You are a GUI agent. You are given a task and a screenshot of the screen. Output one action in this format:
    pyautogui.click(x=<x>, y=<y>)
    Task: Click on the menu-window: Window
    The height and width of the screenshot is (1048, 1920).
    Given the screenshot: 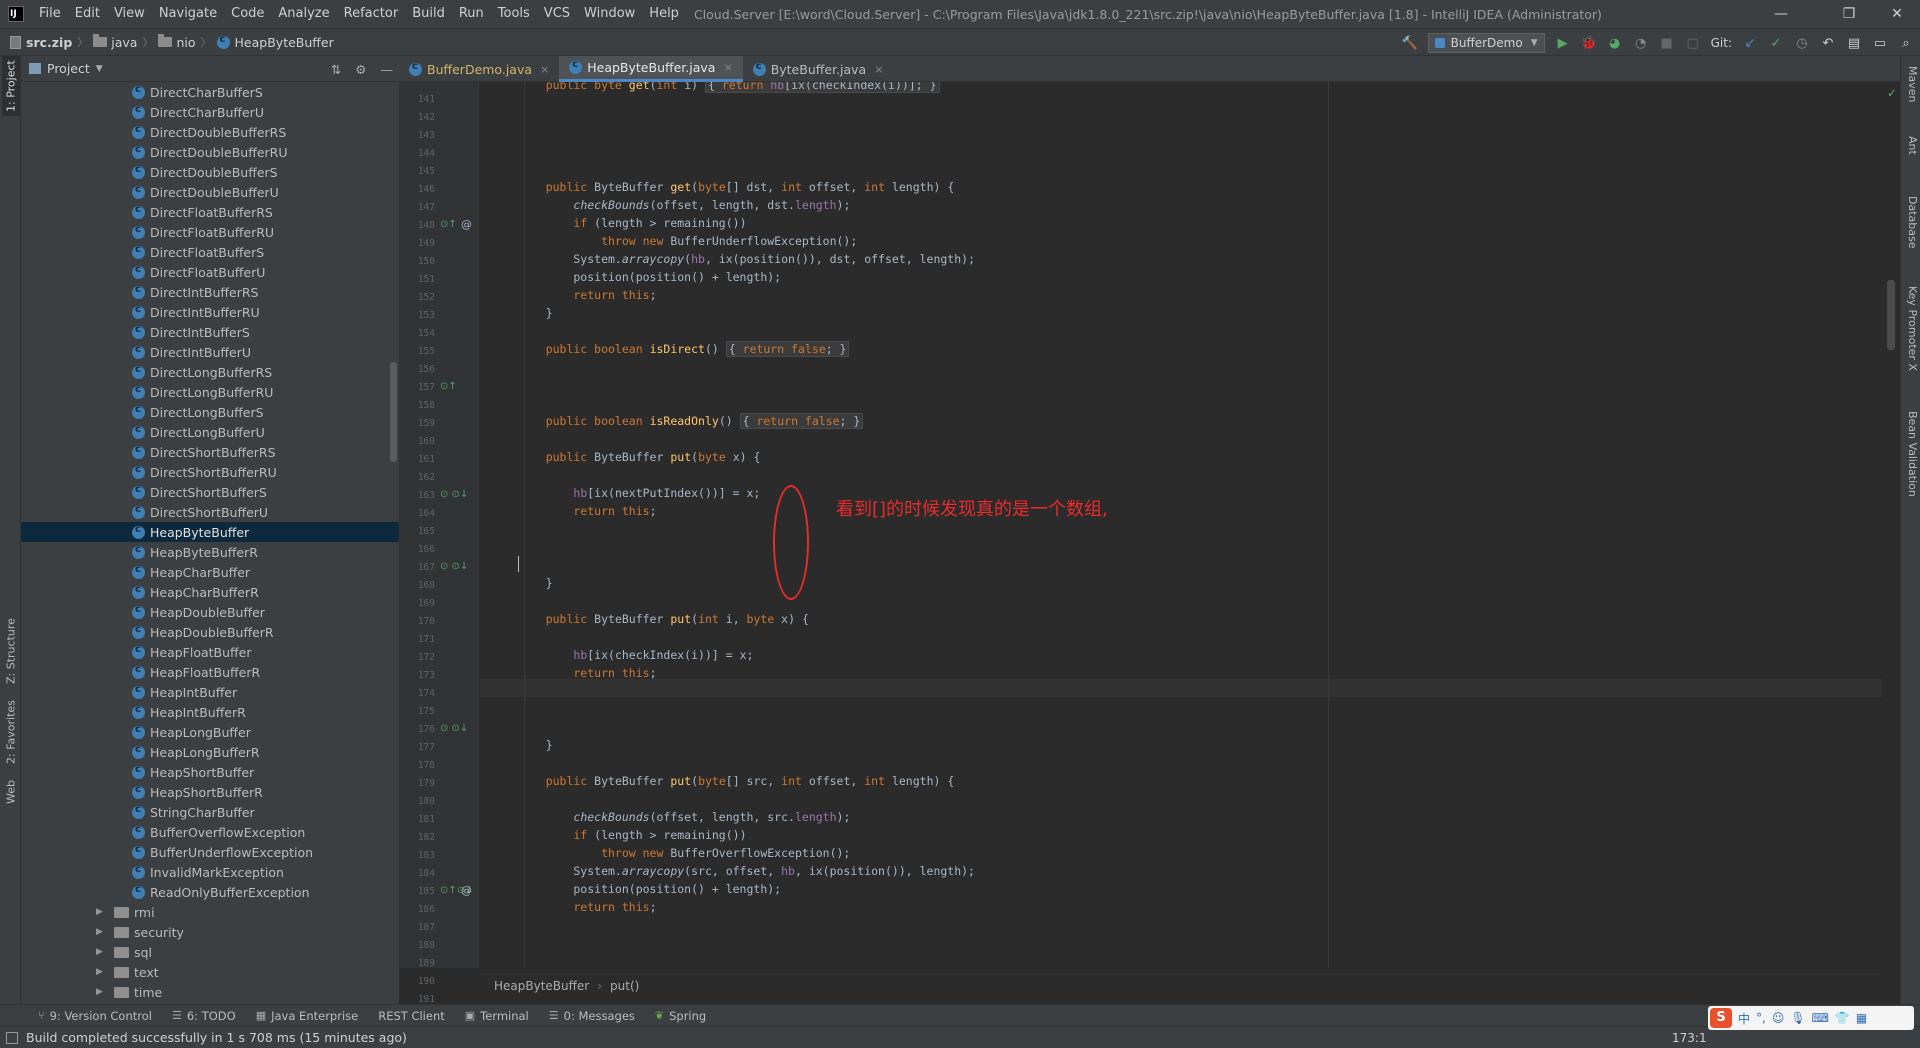 What is the action you would take?
    pyautogui.click(x=609, y=14)
    